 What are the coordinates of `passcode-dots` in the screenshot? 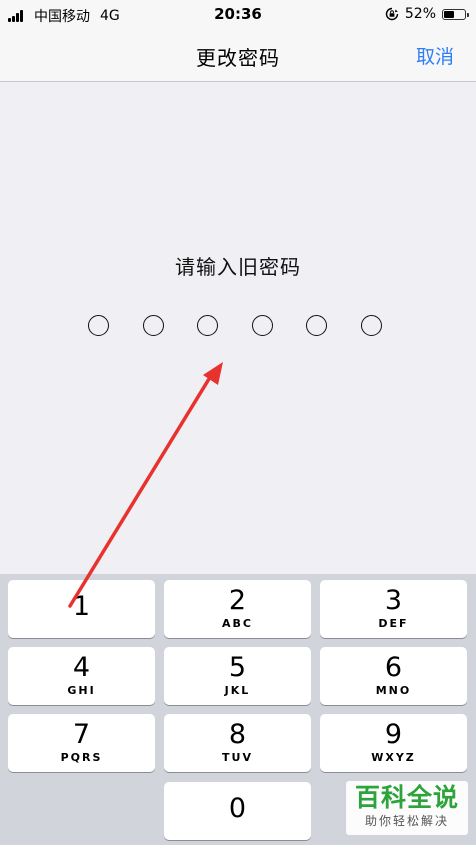 It's located at (235, 325).